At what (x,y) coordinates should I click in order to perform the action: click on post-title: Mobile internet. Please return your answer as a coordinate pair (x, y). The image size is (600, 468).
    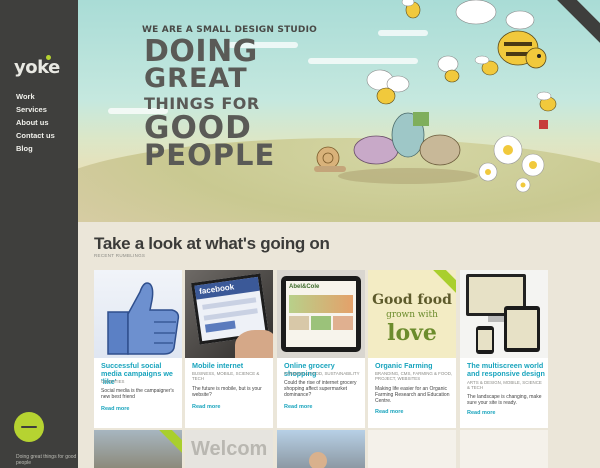
    Looking at the image, I should click on (232, 366).